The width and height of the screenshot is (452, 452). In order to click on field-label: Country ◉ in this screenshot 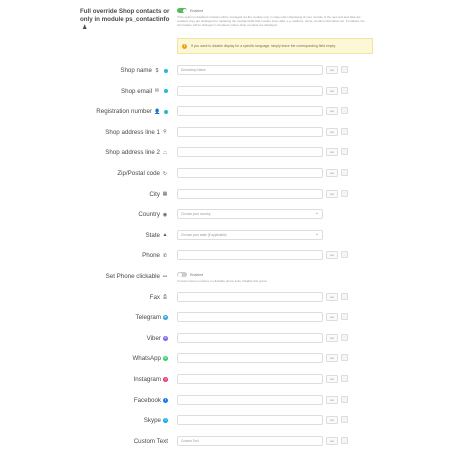, I will do `click(153, 214)`.